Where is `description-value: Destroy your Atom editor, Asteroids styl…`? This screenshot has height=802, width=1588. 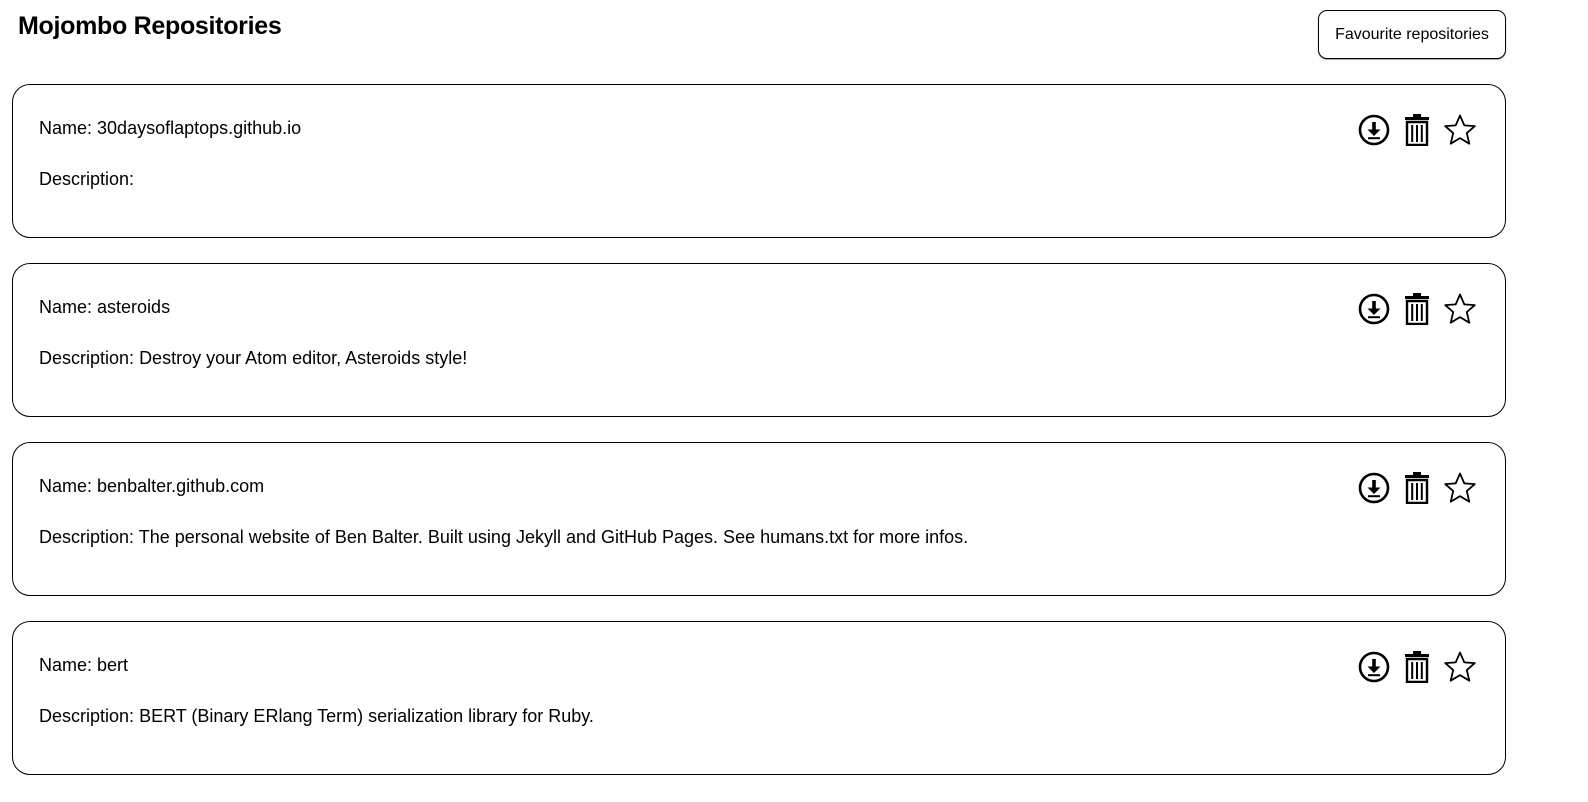
description-value: Destroy your Atom editor, Asteroids styl… is located at coordinates (303, 358).